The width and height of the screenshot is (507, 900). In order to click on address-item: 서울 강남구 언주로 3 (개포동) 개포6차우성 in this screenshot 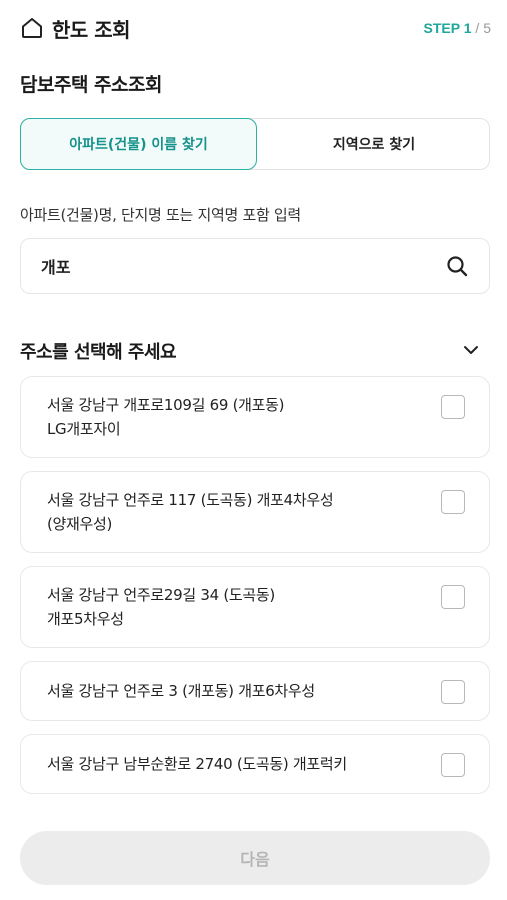, I will do `click(255, 691)`.